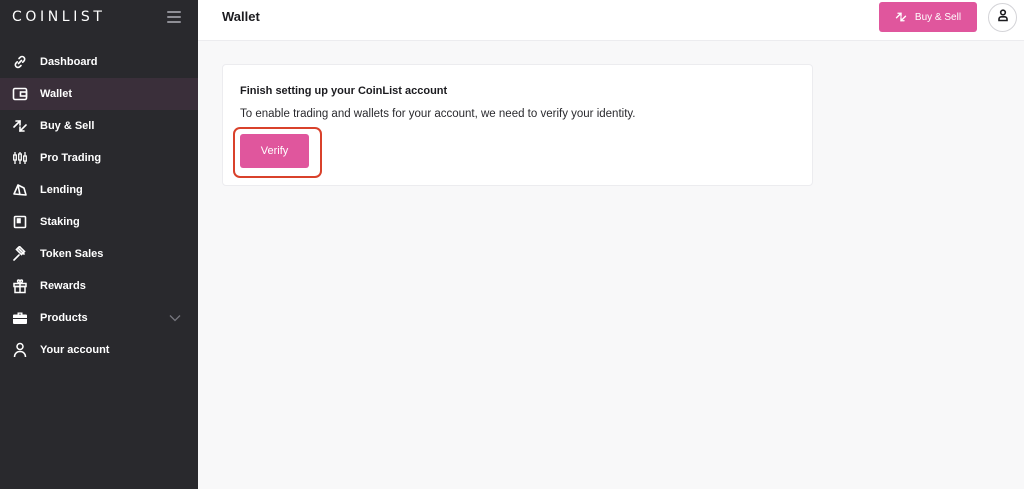 This screenshot has width=1024, height=489. Describe the element at coordinates (20, 158) in the screenshot. I see `candlestick-icon` at that location.